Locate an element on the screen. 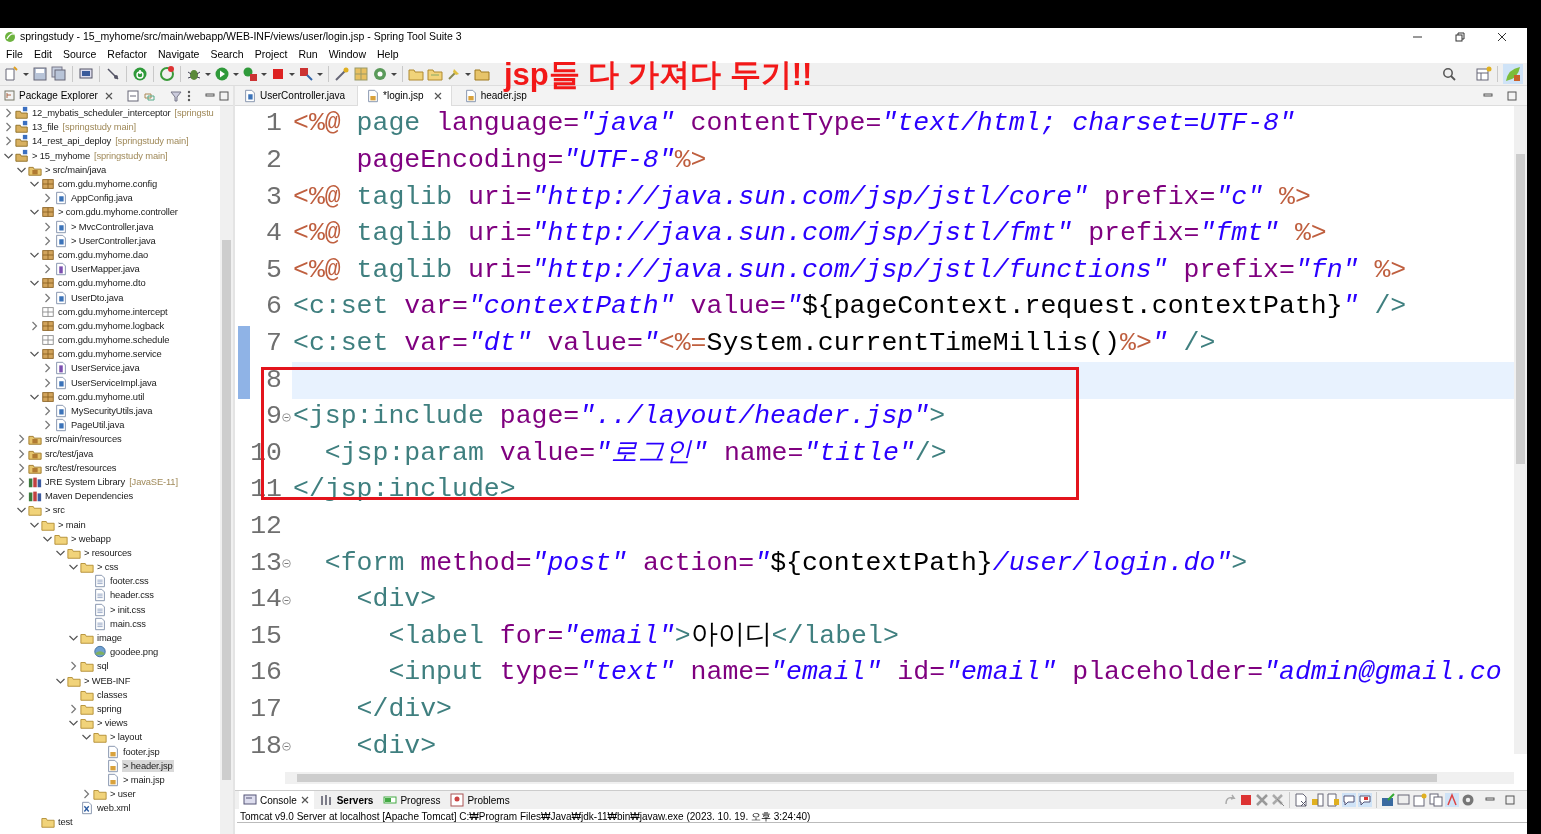  panel-tab: Console is located at coordinates (276, 800).